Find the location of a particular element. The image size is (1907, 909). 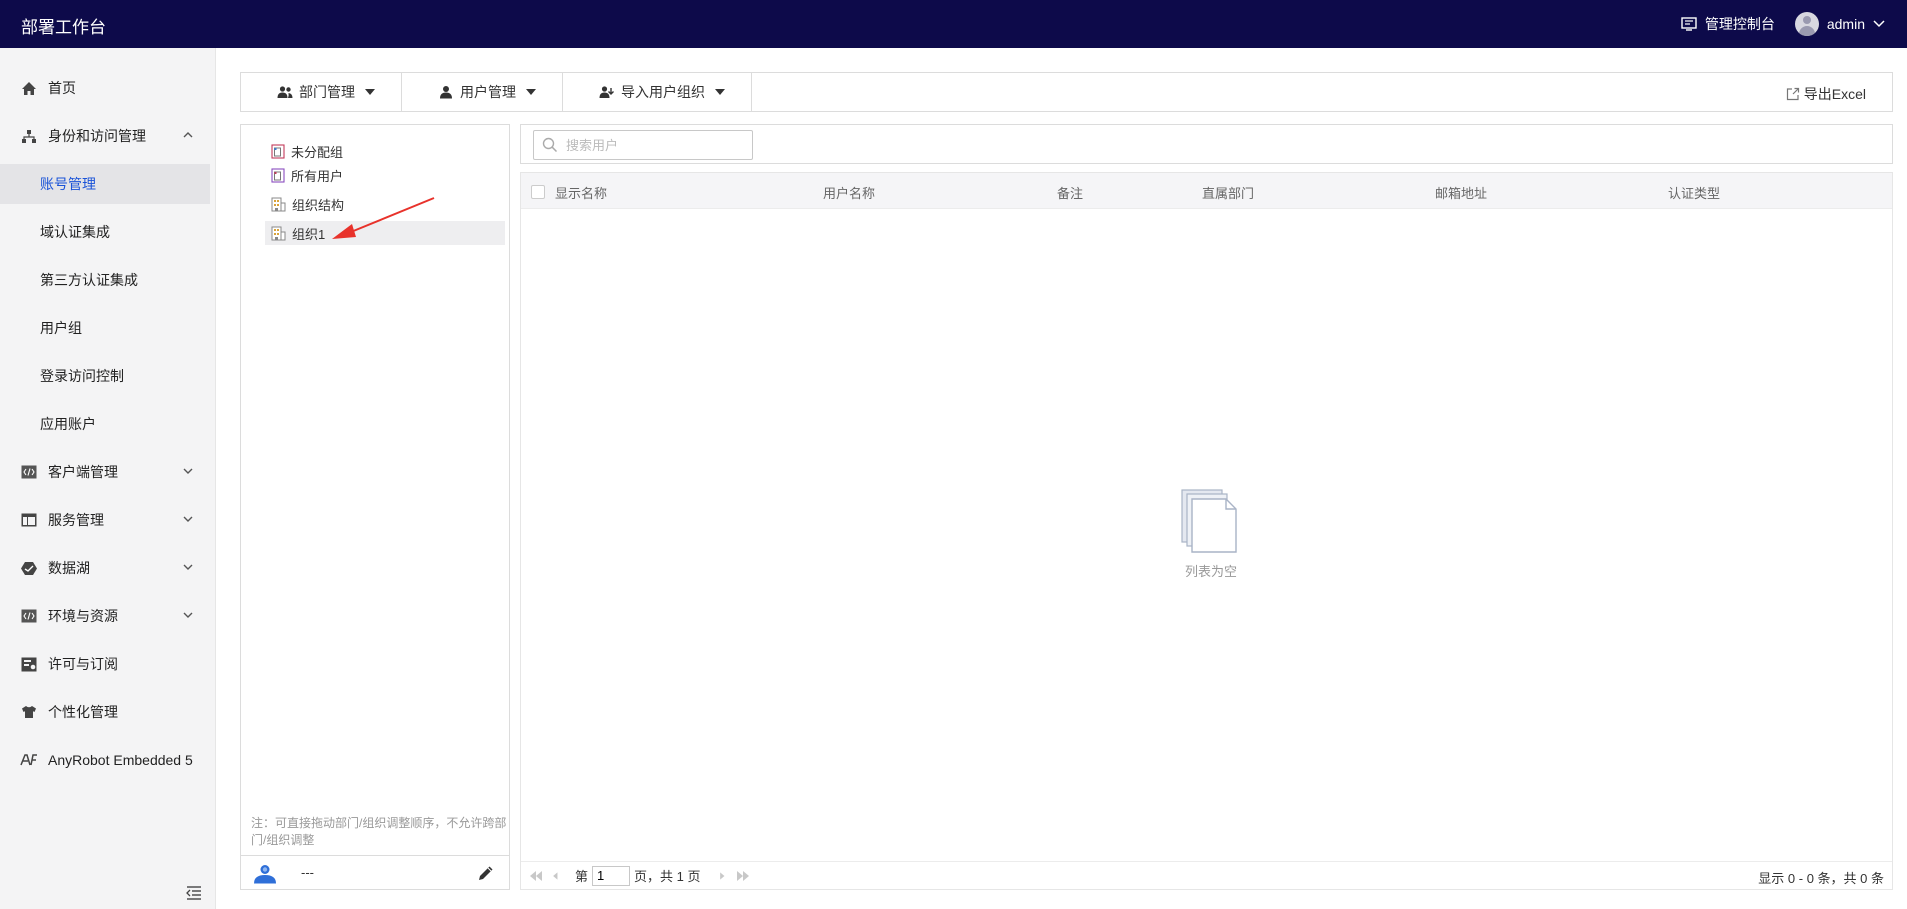

user-management-label: 用户管理 is located at coordinates (488, 92).